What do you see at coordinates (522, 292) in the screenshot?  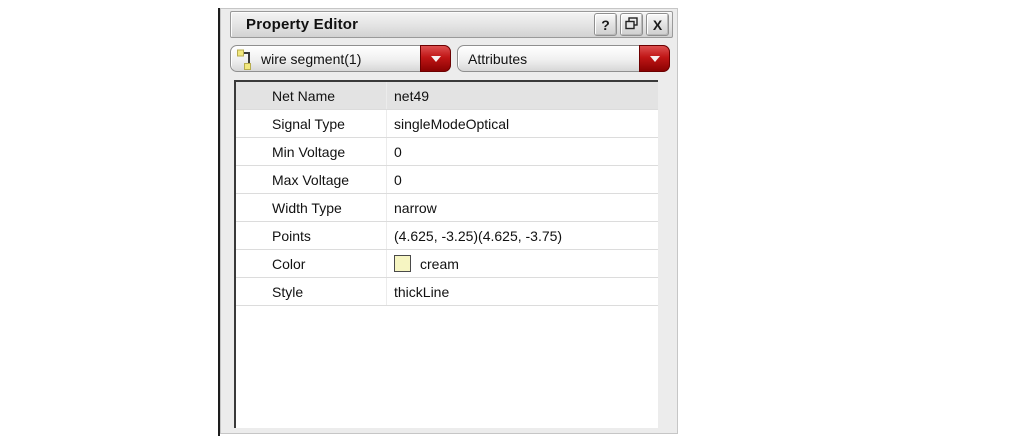 I see `property-value: thickLine` at bounding box center [522, 292].